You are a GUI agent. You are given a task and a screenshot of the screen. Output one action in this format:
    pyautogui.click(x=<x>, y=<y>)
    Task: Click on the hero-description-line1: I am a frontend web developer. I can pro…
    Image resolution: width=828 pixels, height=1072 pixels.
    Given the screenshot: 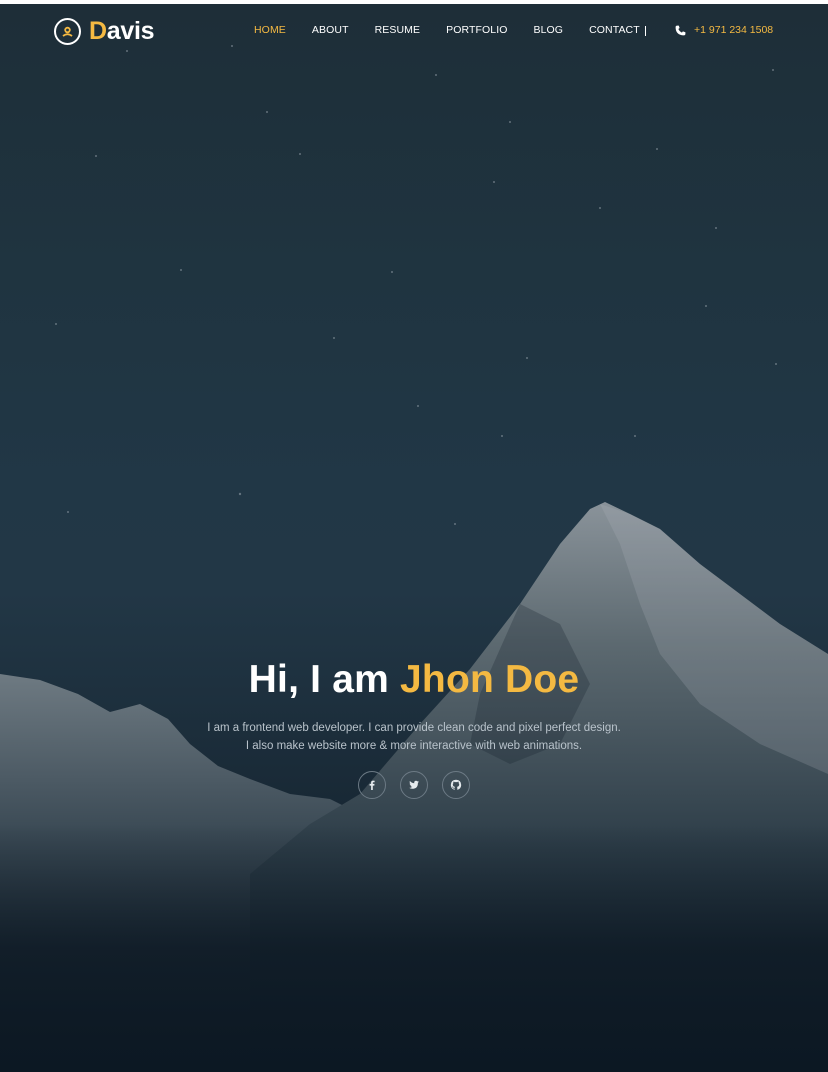 What is the action you would take?
    pyautogui.click(x=414, y=728)
    